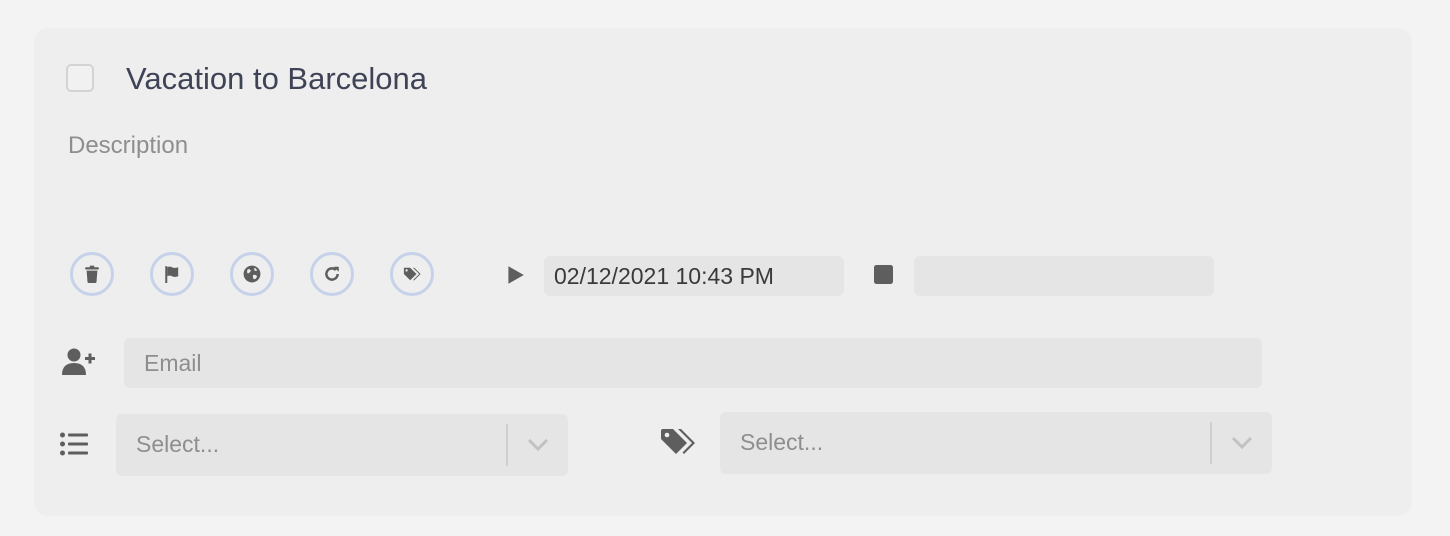 This screenshot has width=1450, height=536. I want to click on flag-button, so click(172, 274).